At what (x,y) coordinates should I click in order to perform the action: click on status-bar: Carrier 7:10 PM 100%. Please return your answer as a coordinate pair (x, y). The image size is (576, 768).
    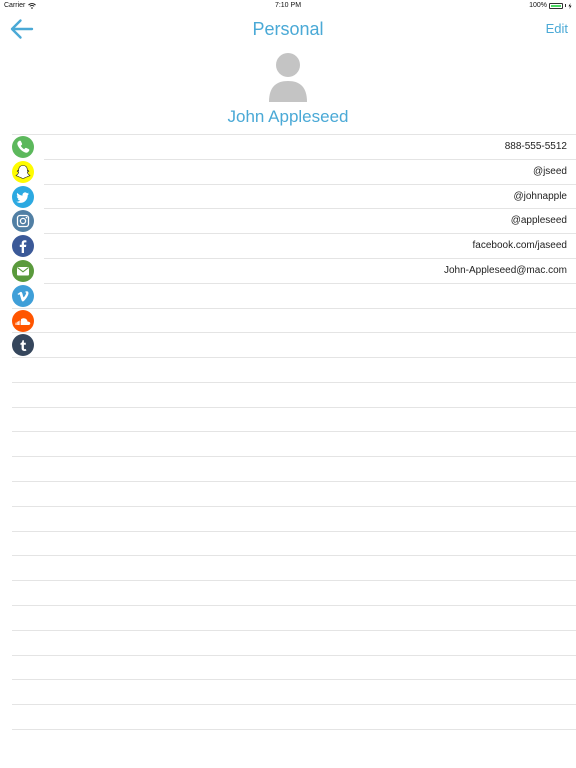
    Looking at the image, I should click on (288, 6).